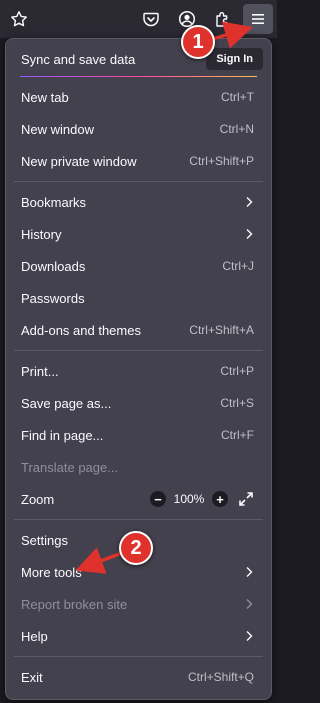 The height and width of the screenshot is (703, 320). Describe the element at coordinates (158, 499) in the screenshot. I see `zoom-out-button: −` at that location.